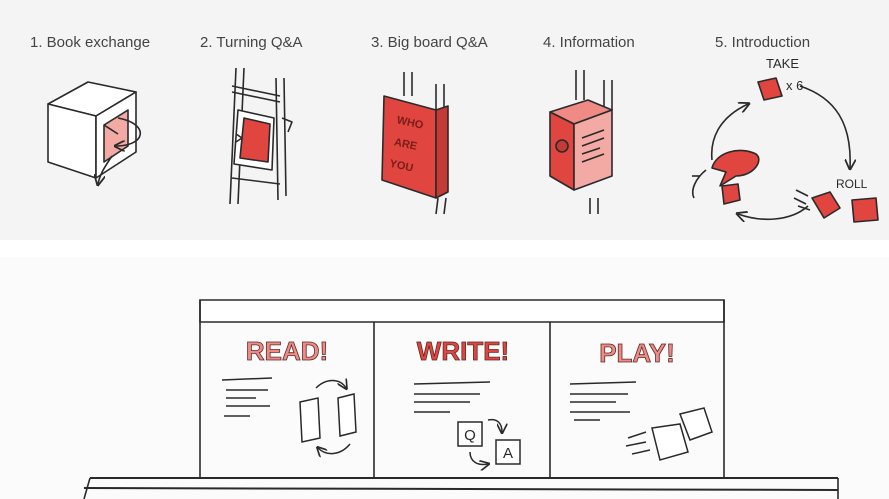 This screenshot has height=499, width=889. Describe the element at coordinates (94, 132) in the screenshot. I see `book-exchange-sketch` at that location.